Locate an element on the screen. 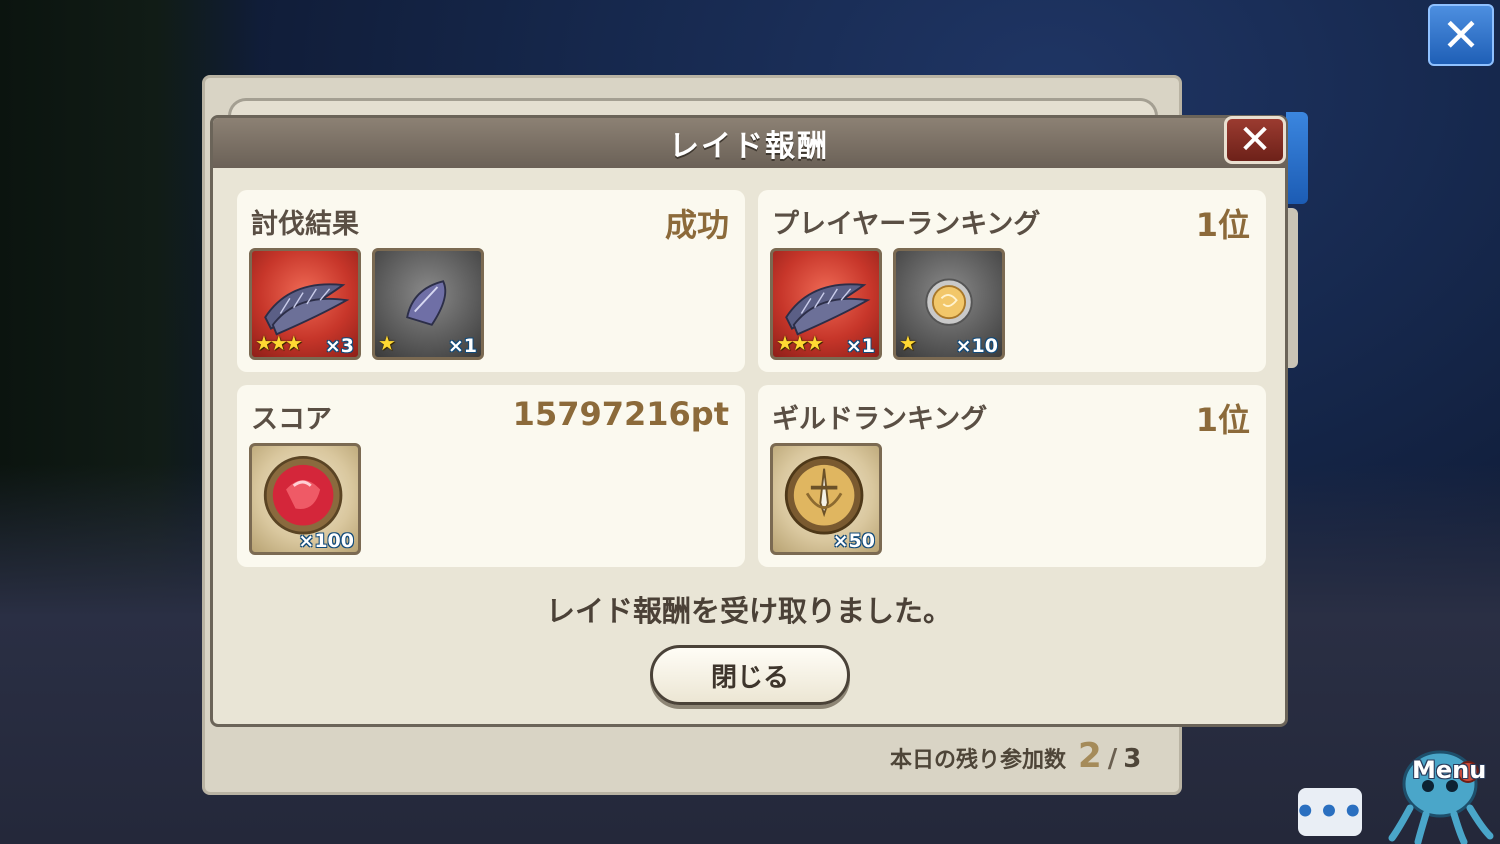 Image resolution: width=1500 pixels, height=844 pixels. score-items: ×100 is located at coordinates (305, 499).